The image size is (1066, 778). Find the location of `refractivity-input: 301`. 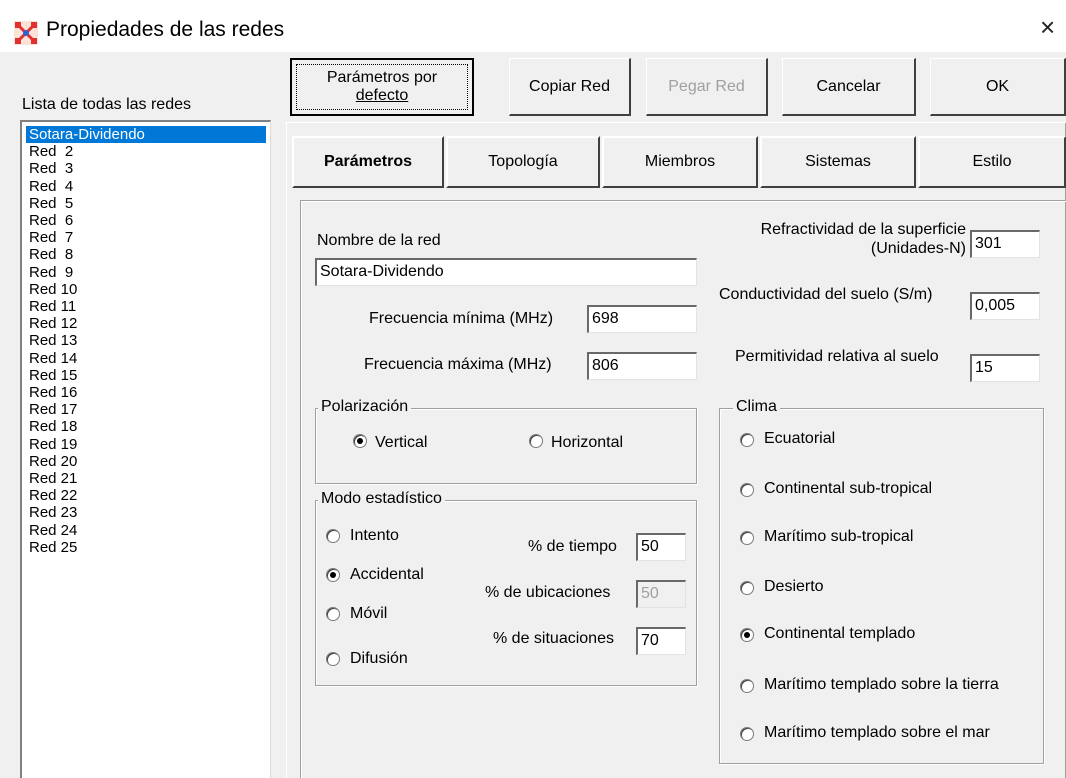

refractivity-input: 301 is located at coordinates (1005, 244).